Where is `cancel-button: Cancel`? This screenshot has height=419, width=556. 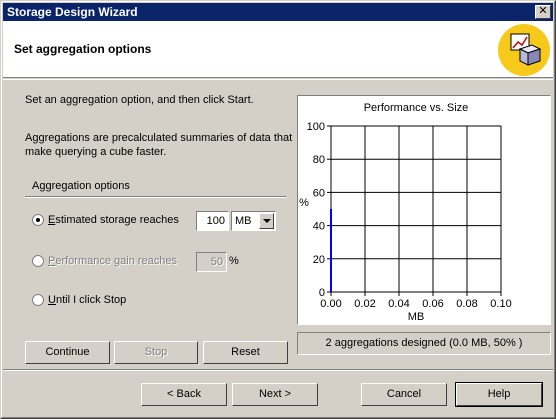 cancel-button: Cancel is located at coordinates (404, 394).